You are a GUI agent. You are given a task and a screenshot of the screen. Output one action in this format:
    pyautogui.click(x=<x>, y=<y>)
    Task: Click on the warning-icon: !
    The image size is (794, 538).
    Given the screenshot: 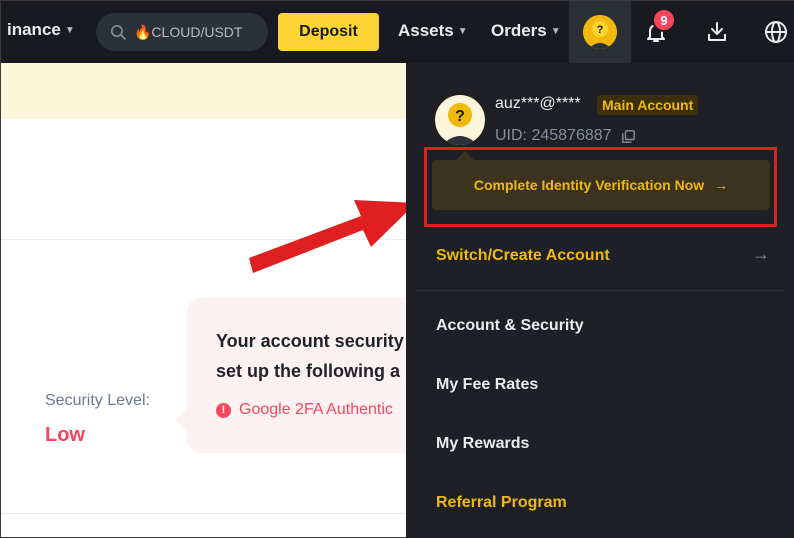 What is the action you would take?
    pyautogui.click(x=223, y=410)
    